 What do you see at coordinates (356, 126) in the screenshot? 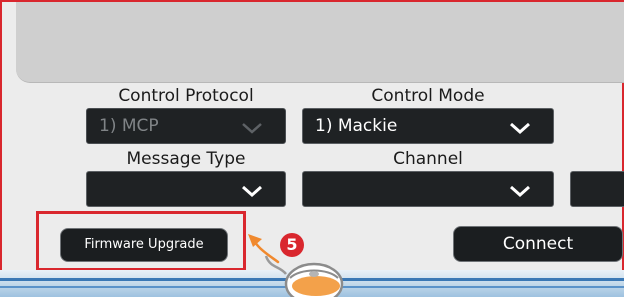
I see `control-mode-value: 1) Mackie` at bounding box center [356, 126].